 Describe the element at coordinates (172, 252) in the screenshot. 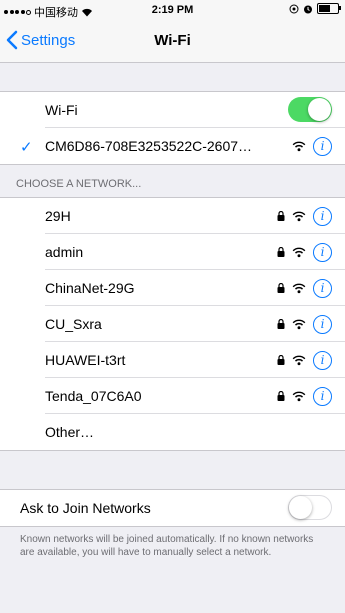

I see `network-row: admin i` at that location.